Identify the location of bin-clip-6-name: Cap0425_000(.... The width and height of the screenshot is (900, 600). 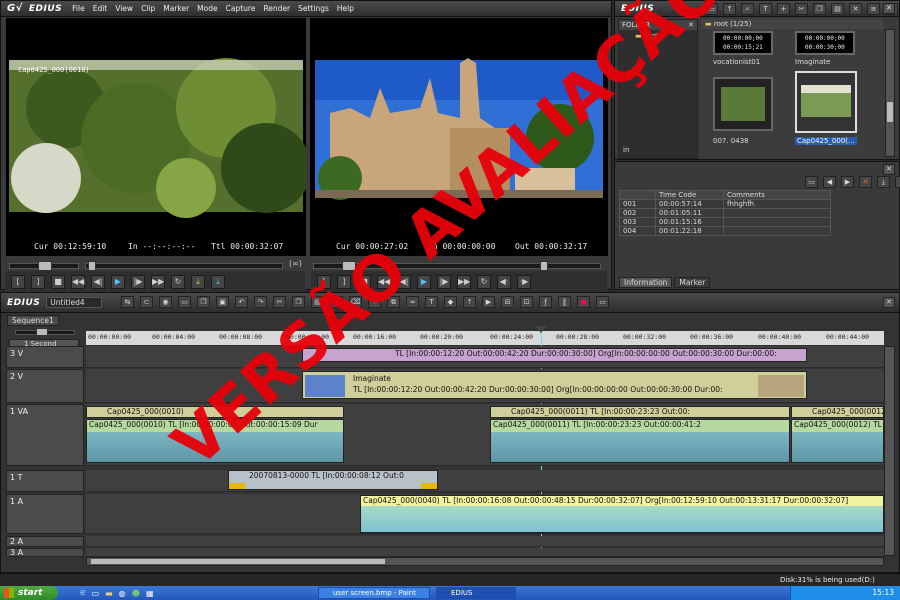
(826, 141).